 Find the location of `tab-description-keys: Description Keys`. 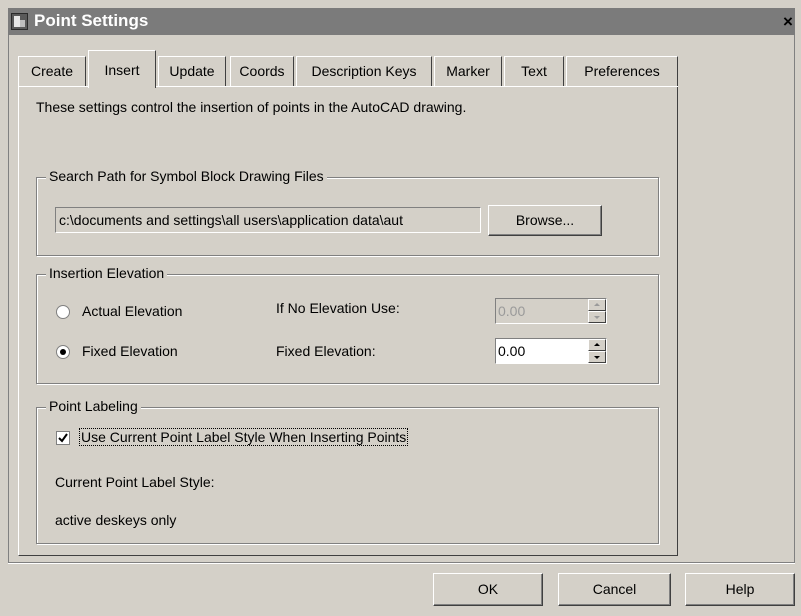

tab-description-keys: Description Keys is located at coordinates (364, 71).